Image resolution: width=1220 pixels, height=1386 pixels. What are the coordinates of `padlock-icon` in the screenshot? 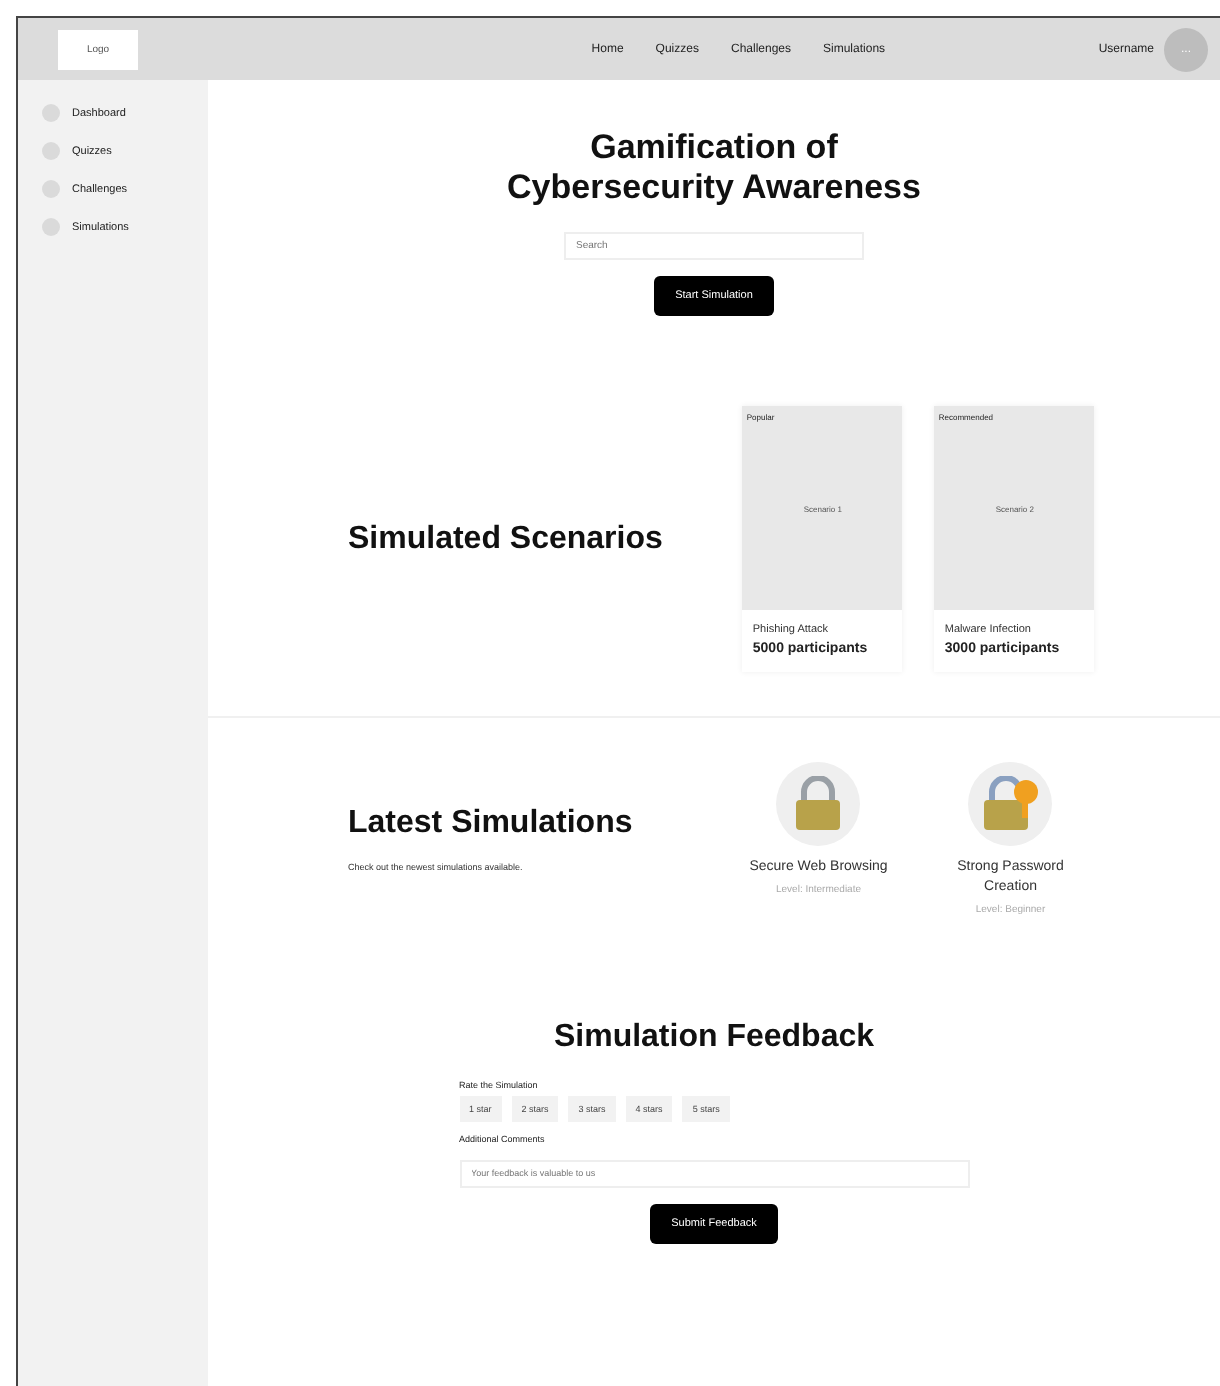 It's located at (818, 804).